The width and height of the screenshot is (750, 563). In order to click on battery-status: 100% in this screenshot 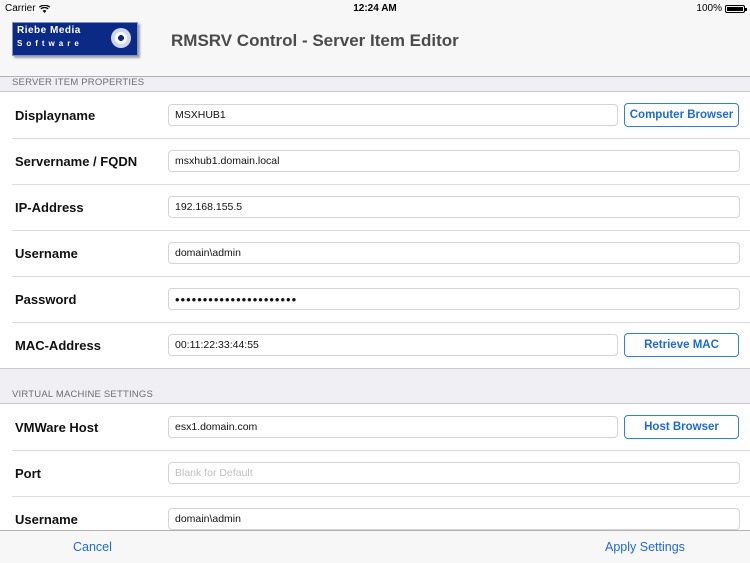, I will do `click(721, 8)`.